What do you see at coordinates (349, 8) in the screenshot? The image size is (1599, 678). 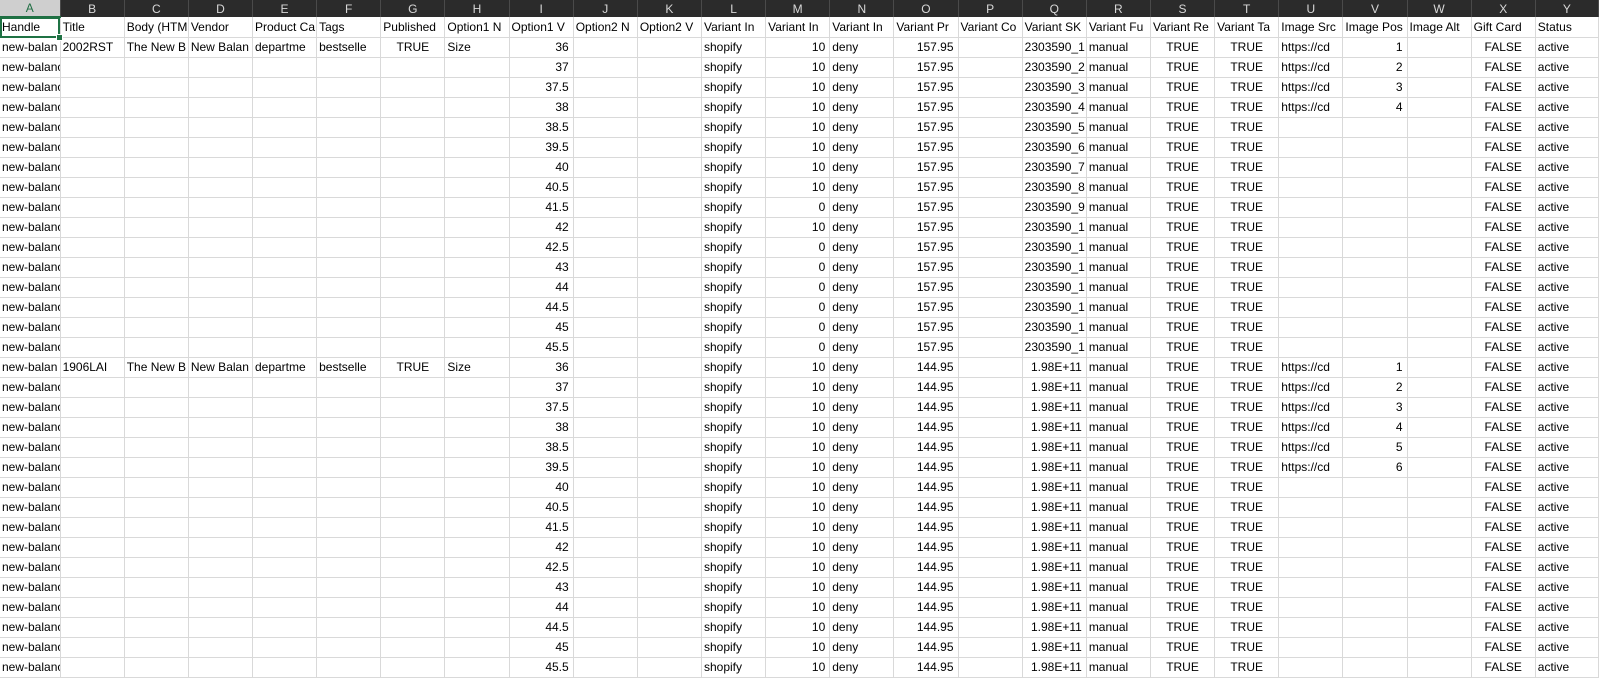 I see `column-header-f: F` at bounding box center [349, 8].